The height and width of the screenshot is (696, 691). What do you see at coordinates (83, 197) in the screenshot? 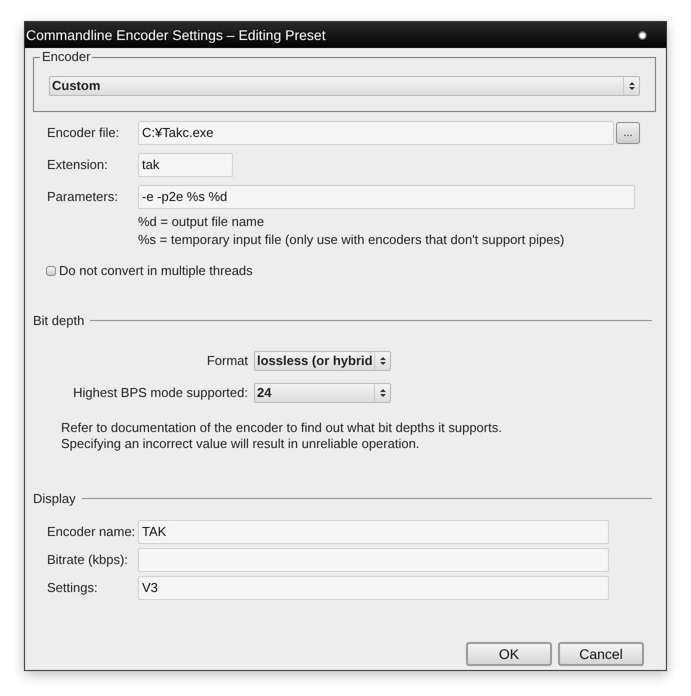
I see `field-label: Parameters:` at bounding box center [83, 197].